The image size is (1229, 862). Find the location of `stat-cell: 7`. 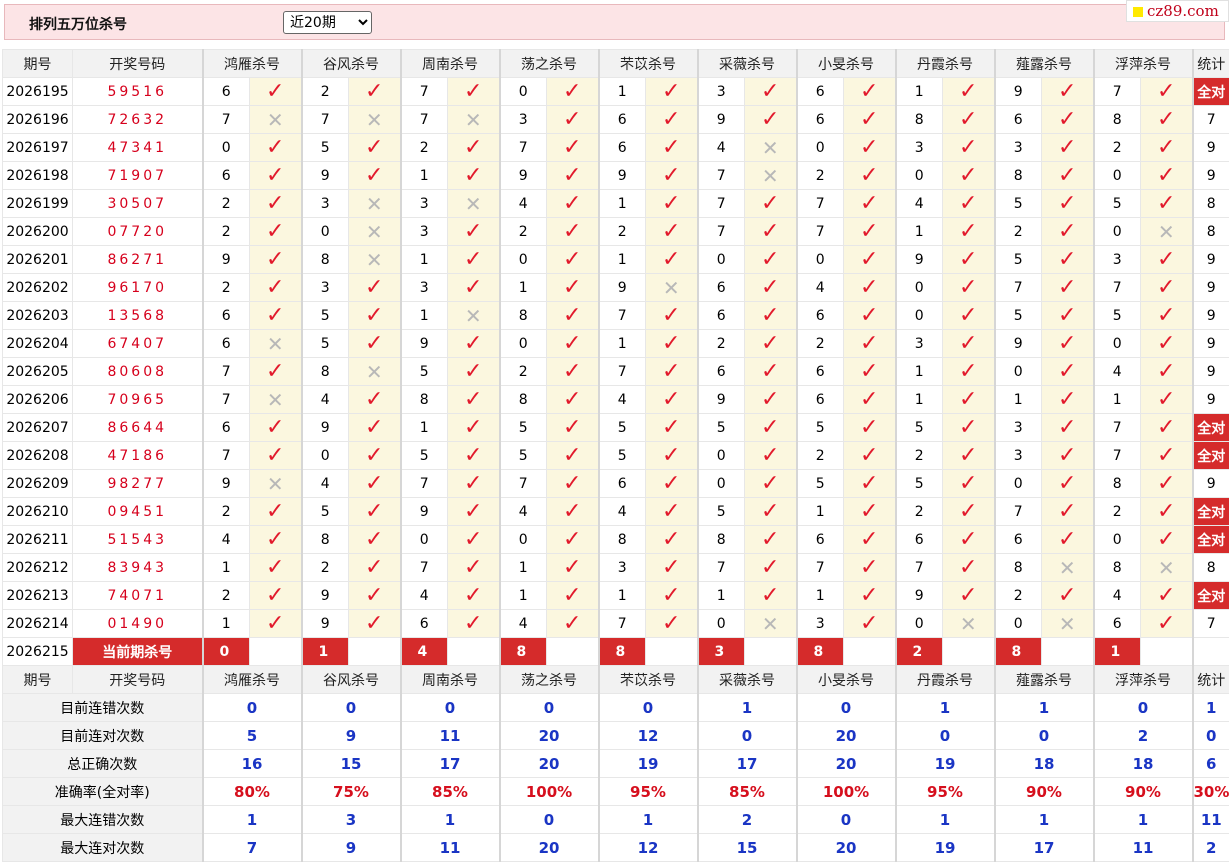

stat-cell: 7 is located at coordinates (1211, 120).